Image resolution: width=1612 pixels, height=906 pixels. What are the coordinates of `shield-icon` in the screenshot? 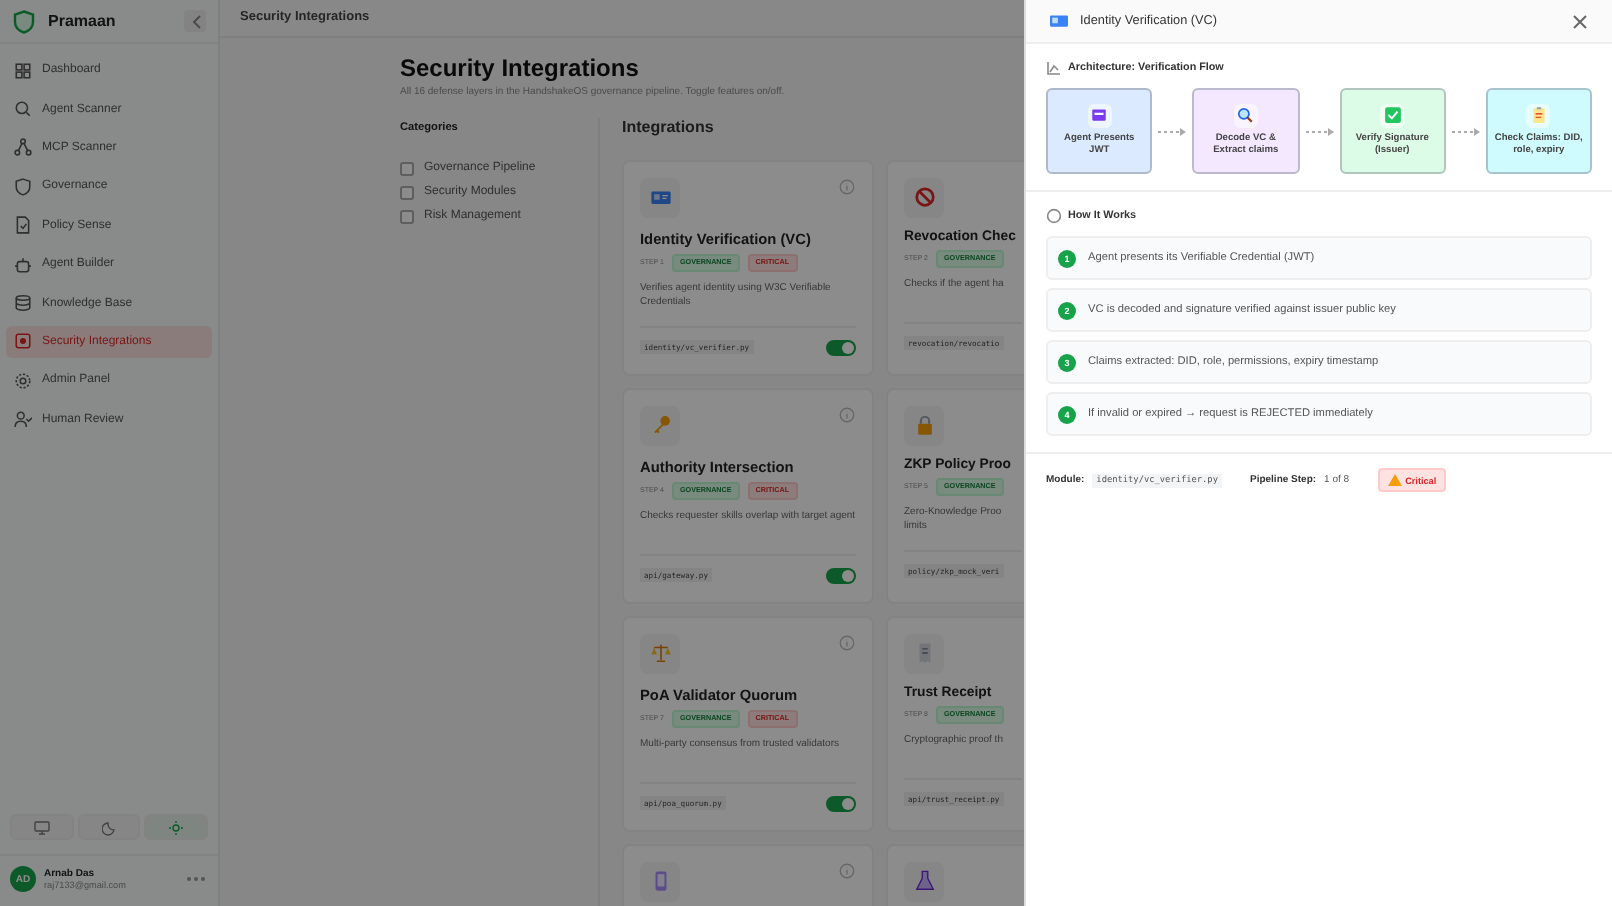 It's located at (23, 186).